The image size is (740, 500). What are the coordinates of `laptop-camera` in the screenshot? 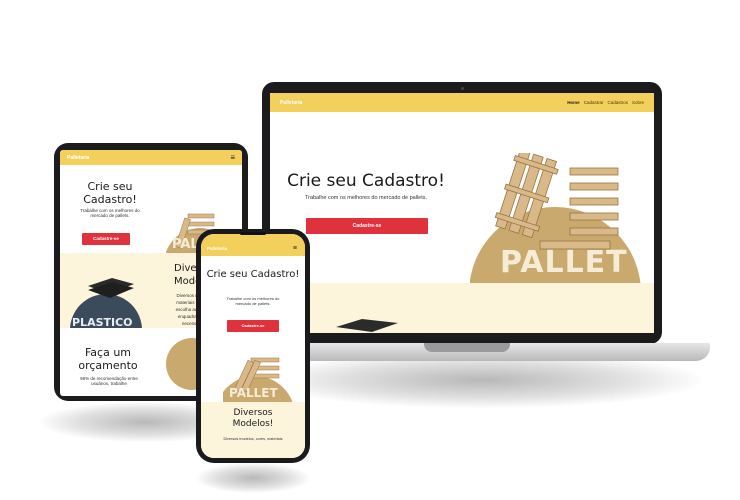 It's located at (462, 88).